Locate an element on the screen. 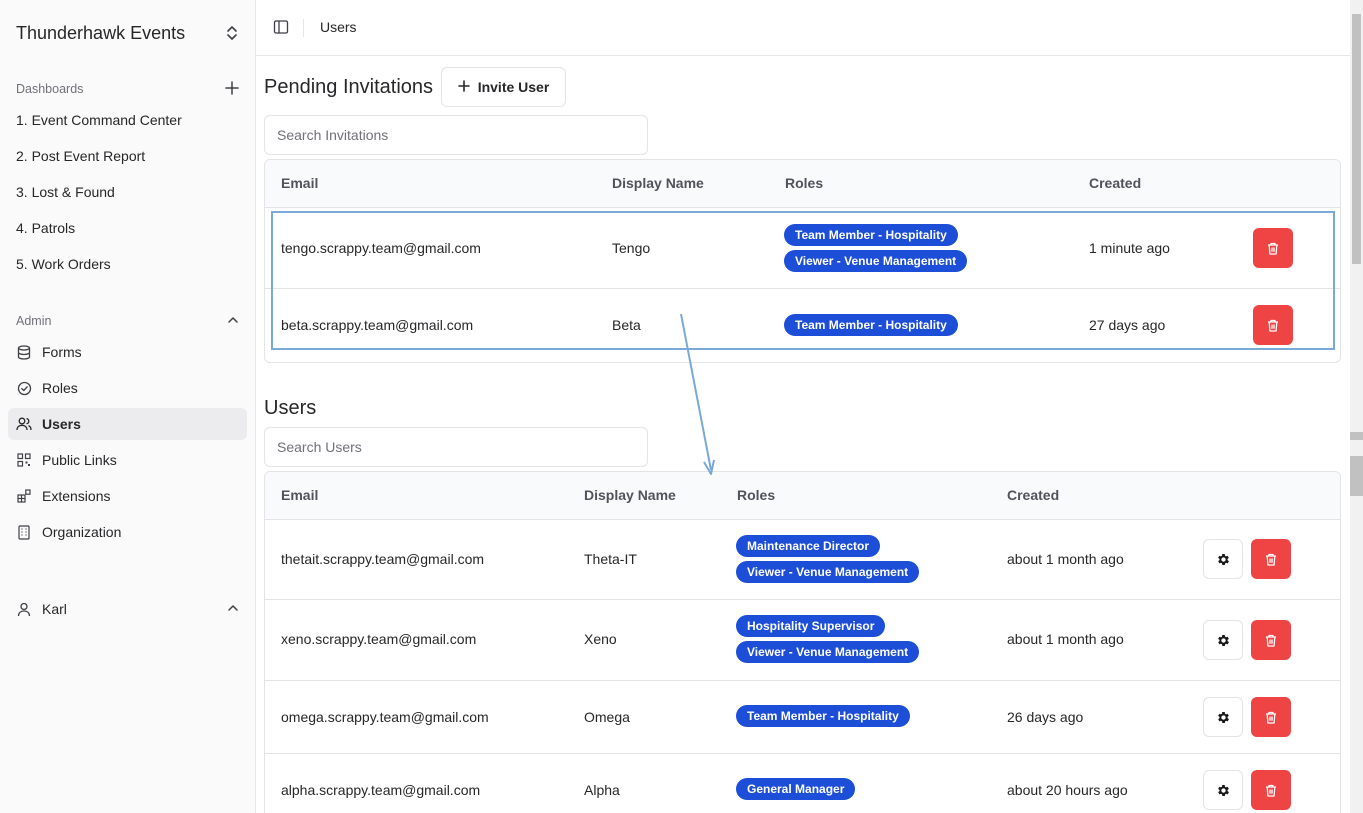  add-dashboard-button is located at coordinates (232, 89).